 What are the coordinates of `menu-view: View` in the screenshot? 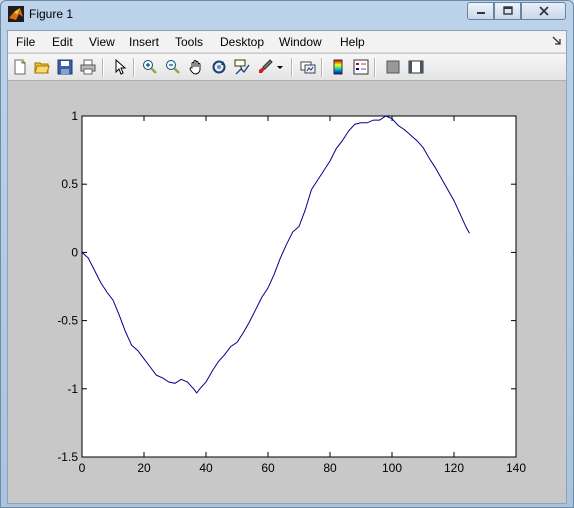 It's located at (102, 42).